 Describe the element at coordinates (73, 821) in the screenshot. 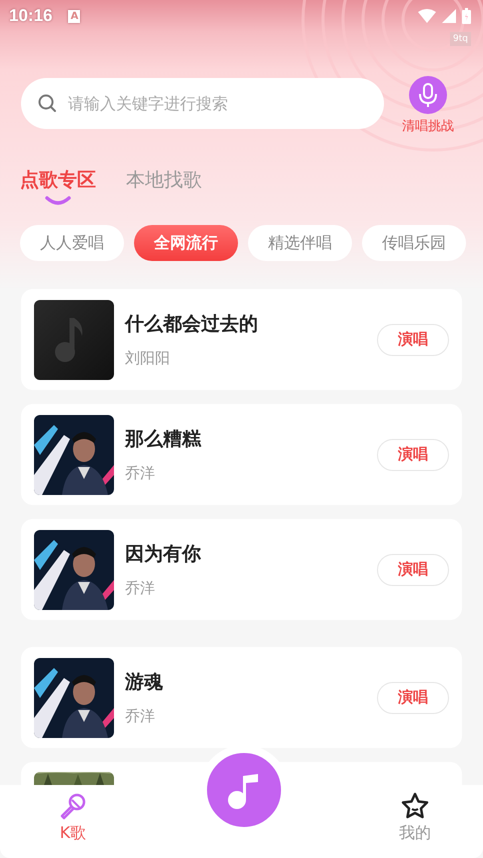

I see `nav-tab: K歌` at that location.